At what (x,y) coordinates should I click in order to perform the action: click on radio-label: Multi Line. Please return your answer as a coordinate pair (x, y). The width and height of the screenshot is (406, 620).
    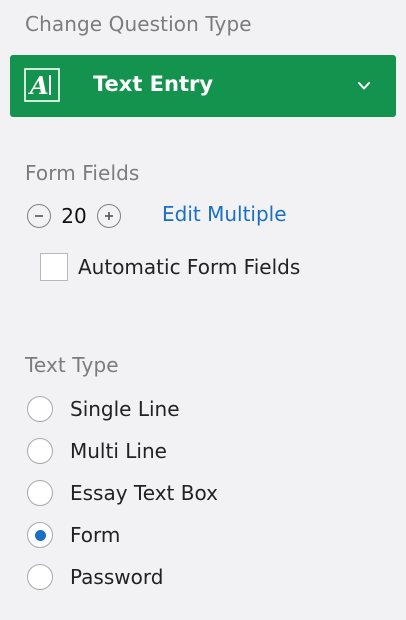
    Looking at the image, I should click on (118, 451).